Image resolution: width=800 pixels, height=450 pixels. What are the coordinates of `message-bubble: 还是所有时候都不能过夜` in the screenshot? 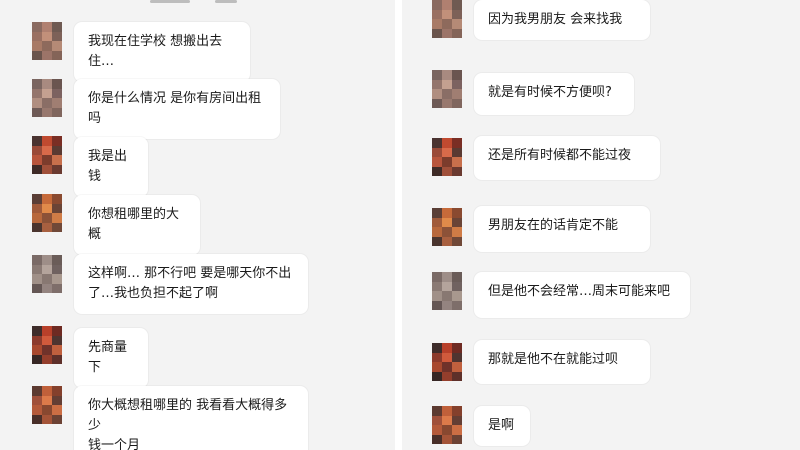 It's located at (567, 158).